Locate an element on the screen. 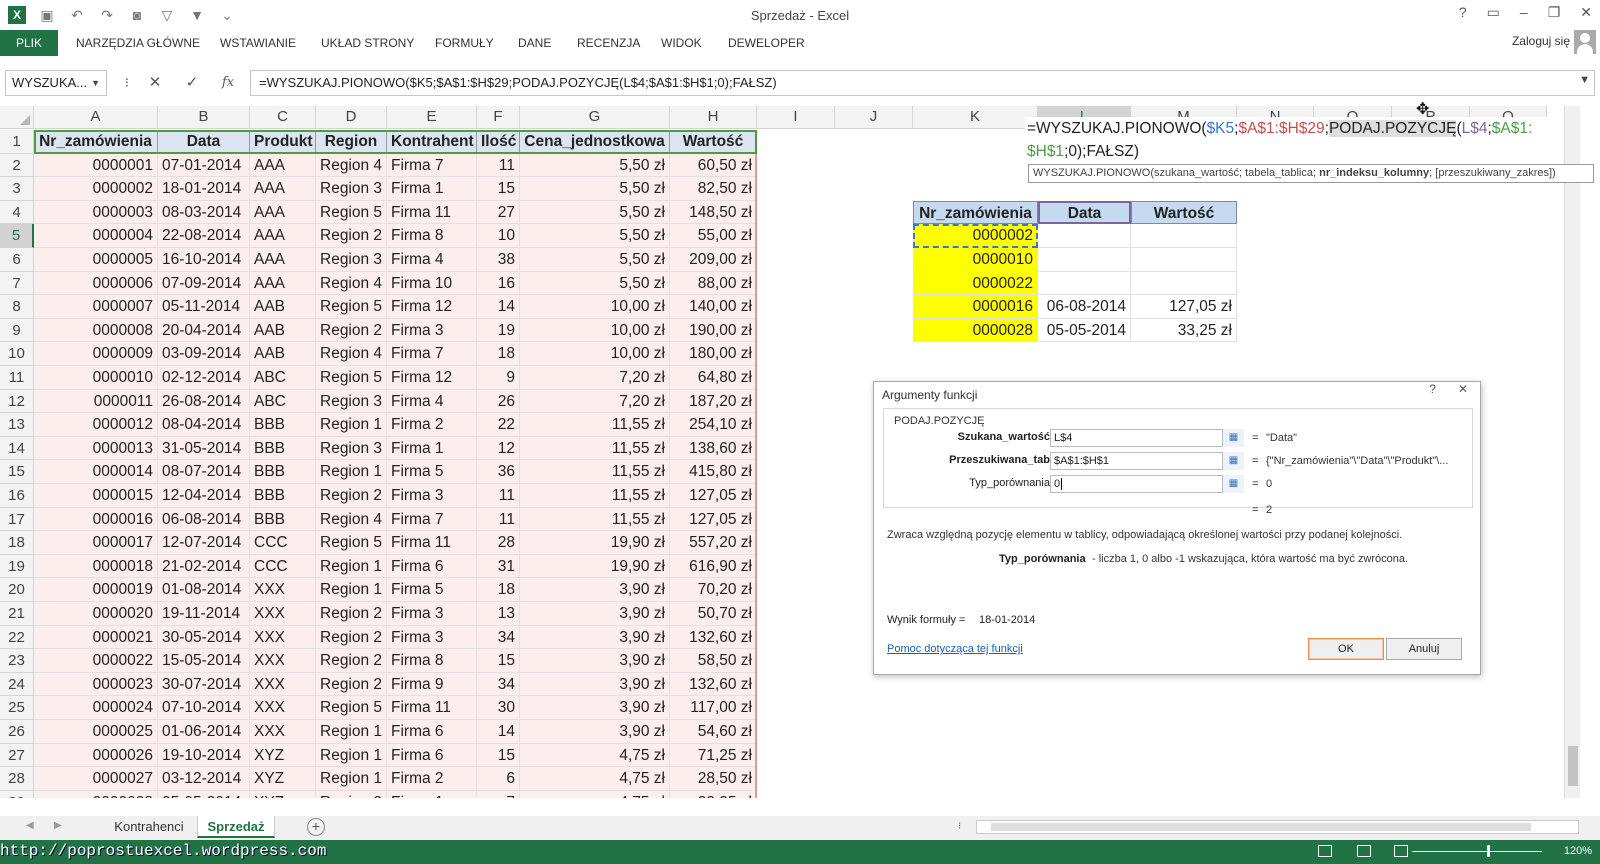  table-cell: Firma 2 is located at coordinates (432, 779).